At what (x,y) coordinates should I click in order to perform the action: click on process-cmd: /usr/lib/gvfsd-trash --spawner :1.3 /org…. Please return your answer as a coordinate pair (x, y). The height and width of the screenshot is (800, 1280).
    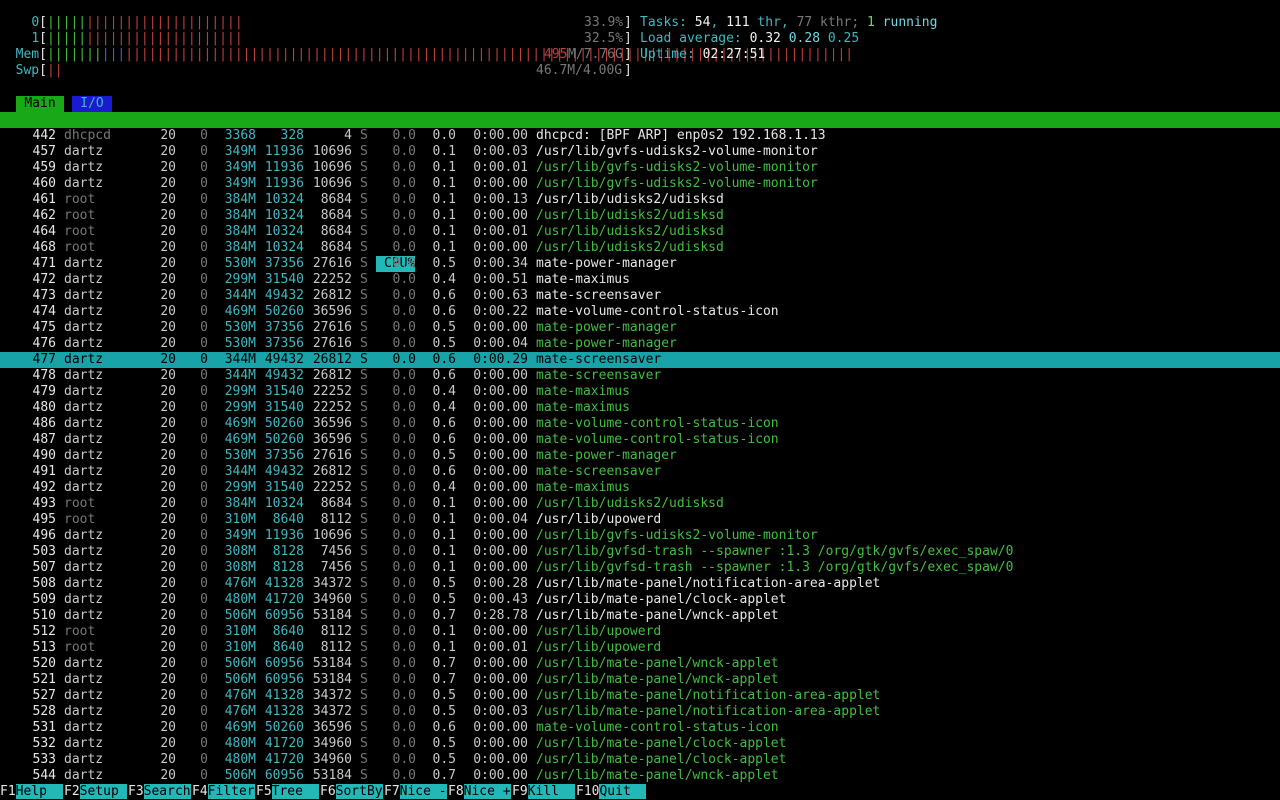
    Looking at the image, I should click on (775, 567).